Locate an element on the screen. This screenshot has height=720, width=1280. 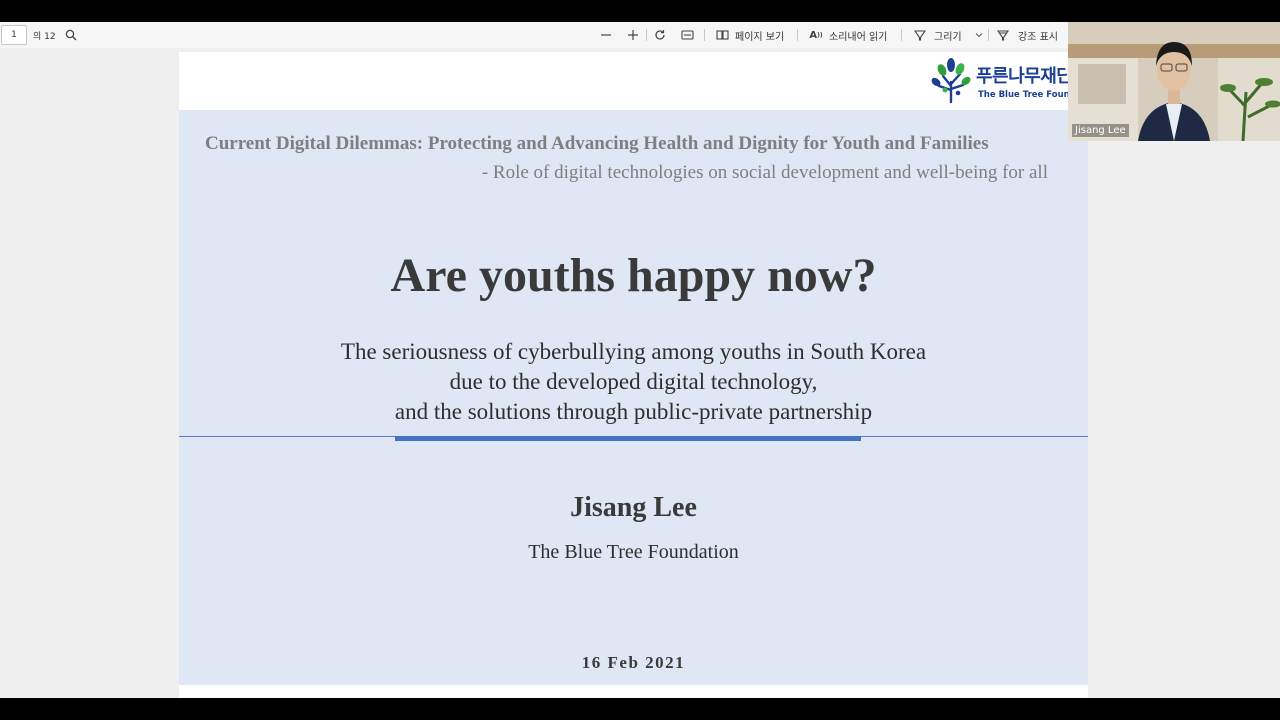
zoom-out-button is located at coordinates (606, 35).